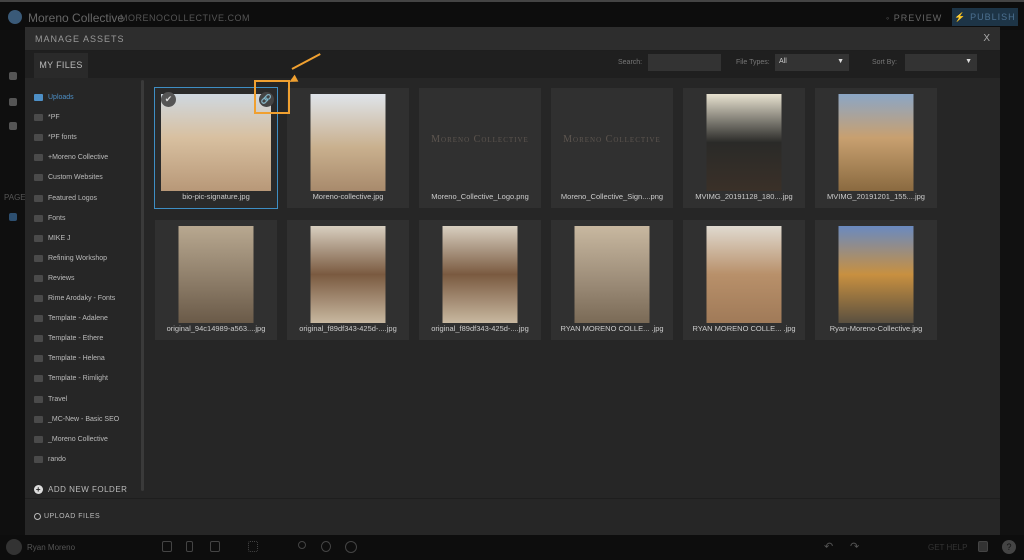 This screenshot has width=1024, height=560. I want to click on pencil-icon, so click(13, 102).